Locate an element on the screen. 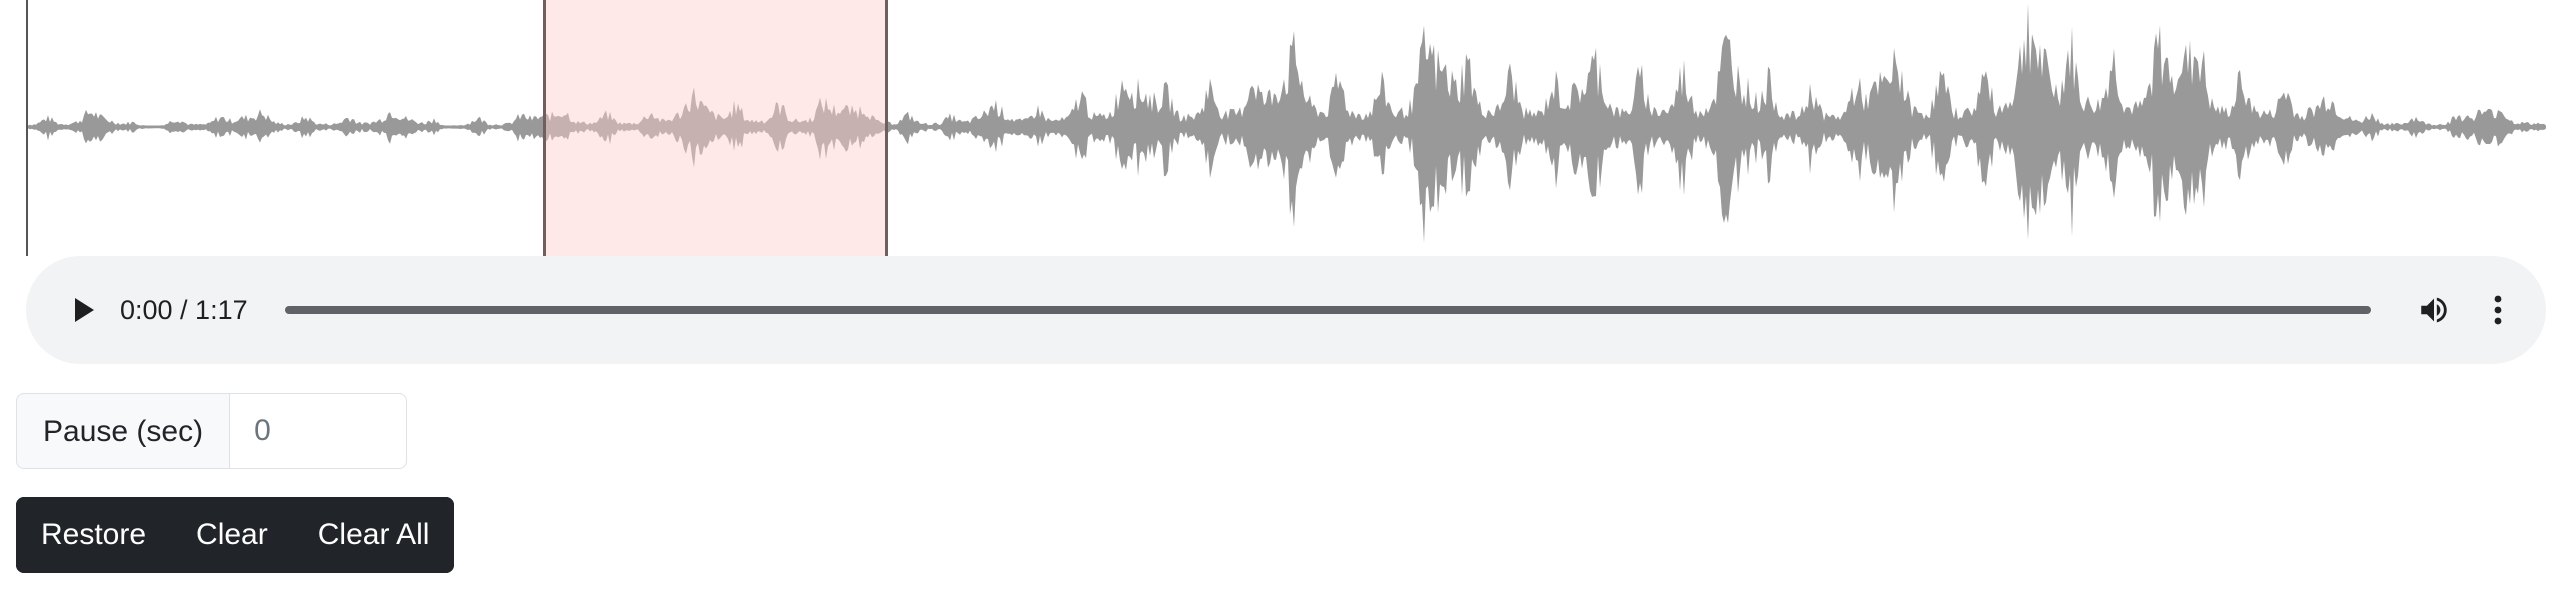 The height and width of the screenshot is (602, 2562). volume-icon is located at coordinates (2434, 310).